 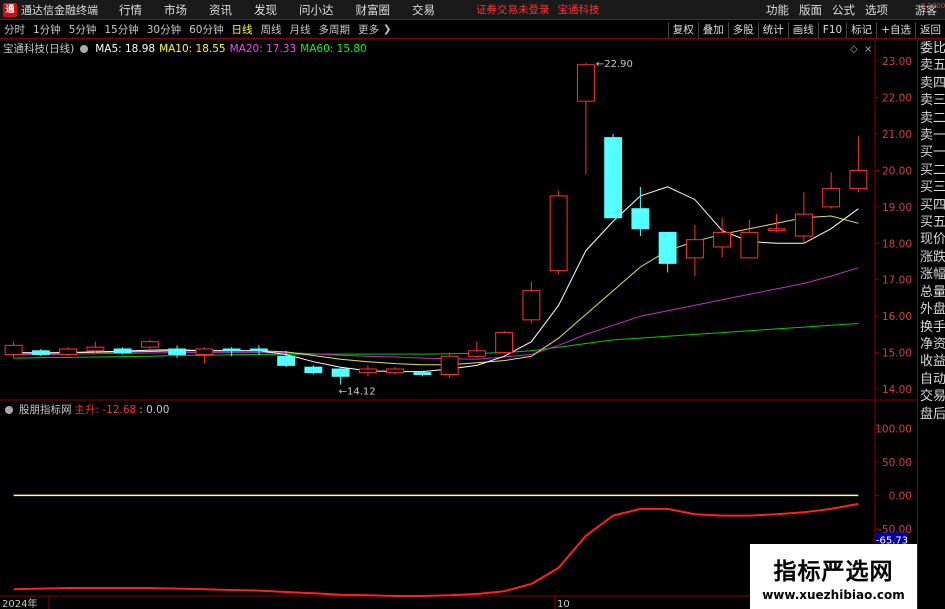 What do you see at coordinates (777, 10) in the screenshot?
I see `menu-item-function: 功能` at bounding box center [777, 10].